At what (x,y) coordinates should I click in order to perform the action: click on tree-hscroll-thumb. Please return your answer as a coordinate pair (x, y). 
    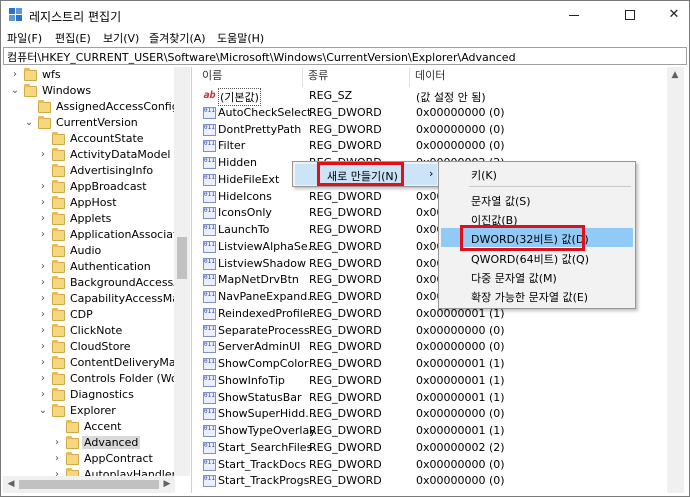
    Looking at the image, I should click on (89, 484).